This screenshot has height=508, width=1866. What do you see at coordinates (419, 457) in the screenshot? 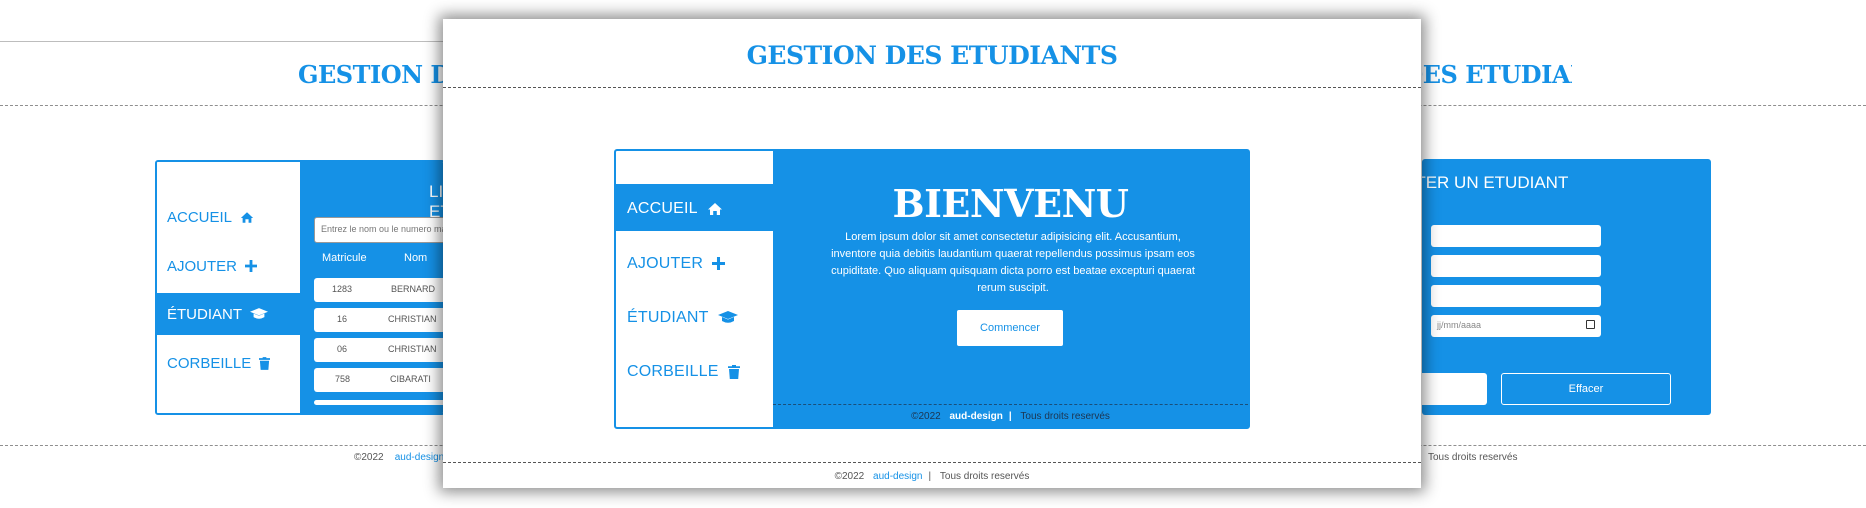
I see `bg-footer-brand: aud-design` at bounding box center [419, 457].